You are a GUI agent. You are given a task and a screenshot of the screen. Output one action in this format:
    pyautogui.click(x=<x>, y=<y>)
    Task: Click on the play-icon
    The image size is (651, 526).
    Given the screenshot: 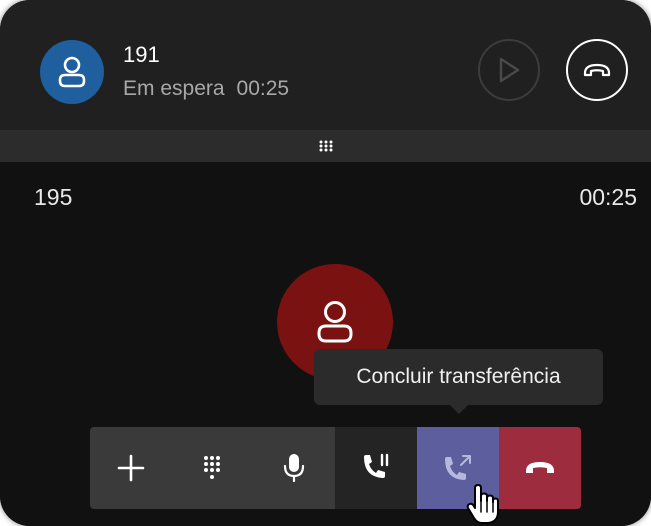 What is the action you would take?
    pyautogui.click(x=509, y=70)
    